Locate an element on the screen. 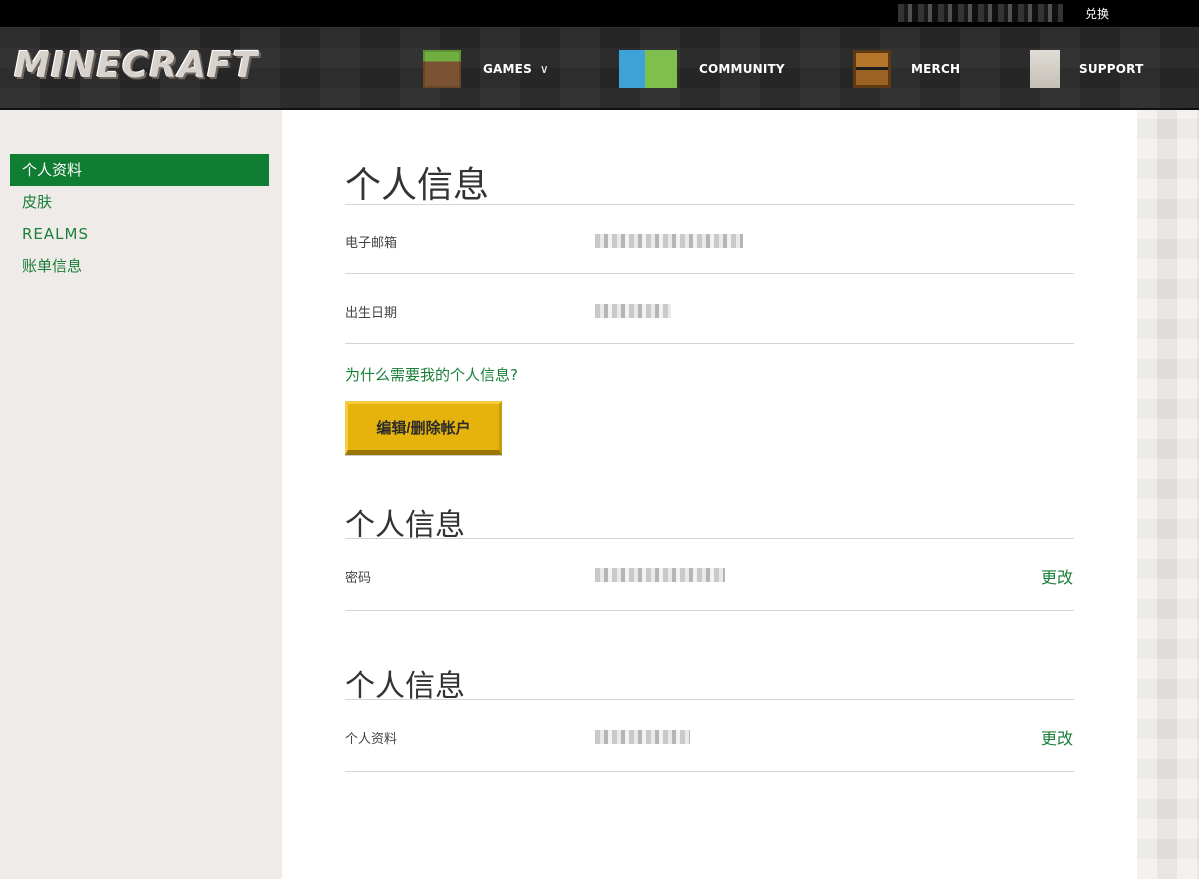 Image resolution: width=1199 pixels, height=879 pixels. nav-community: COMMUNITY is located at coordinates (702, 68).